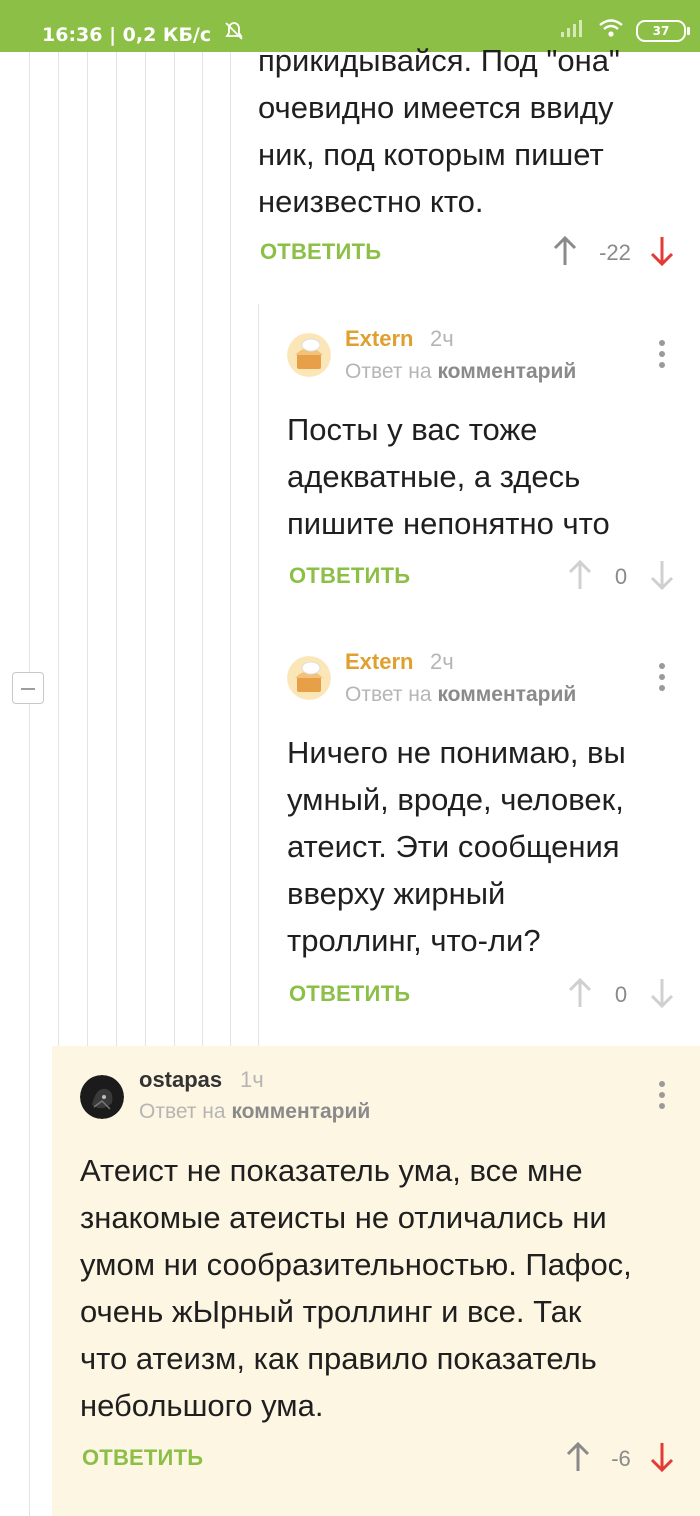 This screenshot has height=1516, width=700. Describe the element at coordinates (621, 1458) in the screenshot. I see `comment-rating: -6` at that location.